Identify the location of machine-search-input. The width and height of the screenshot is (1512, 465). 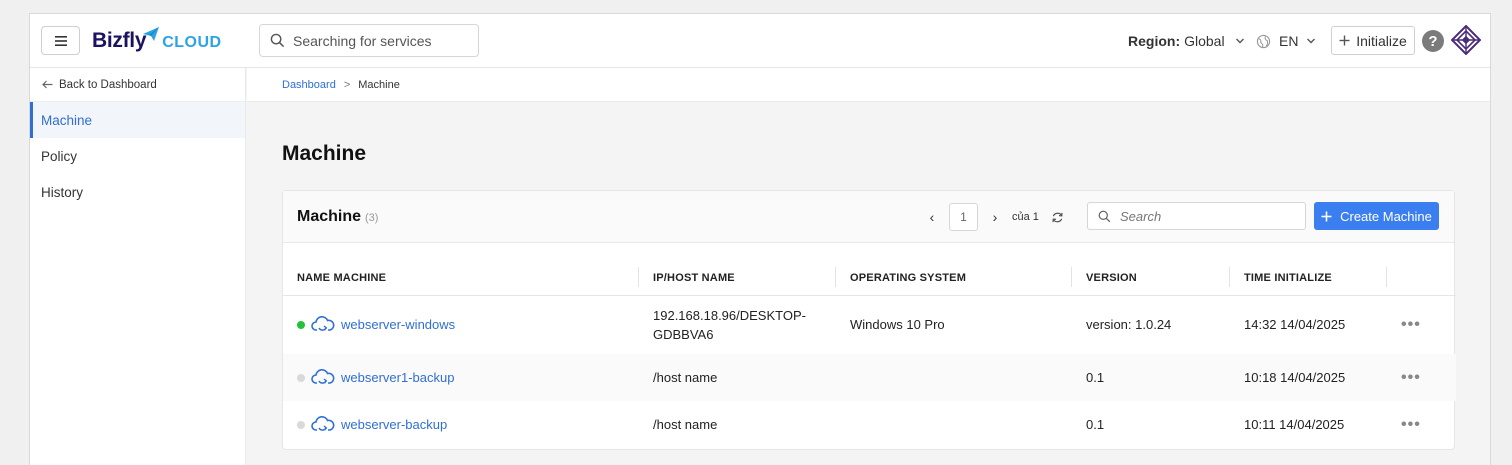
(1205, 216).